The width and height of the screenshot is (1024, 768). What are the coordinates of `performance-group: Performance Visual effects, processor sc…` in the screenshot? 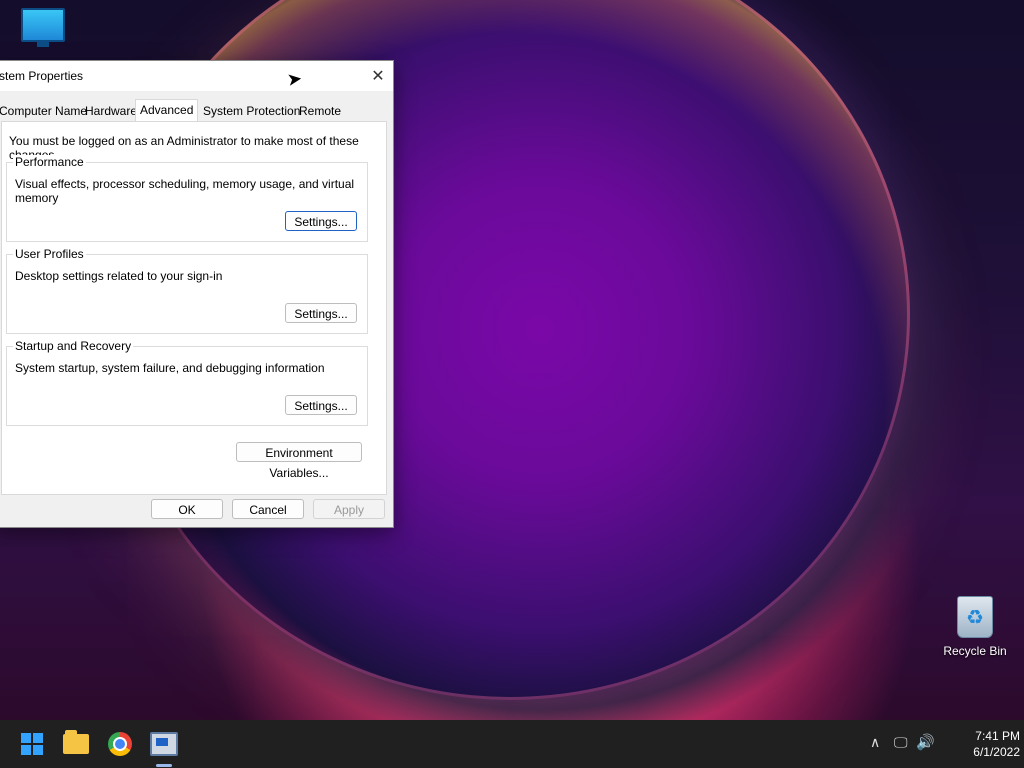 It's located at (187, 198).